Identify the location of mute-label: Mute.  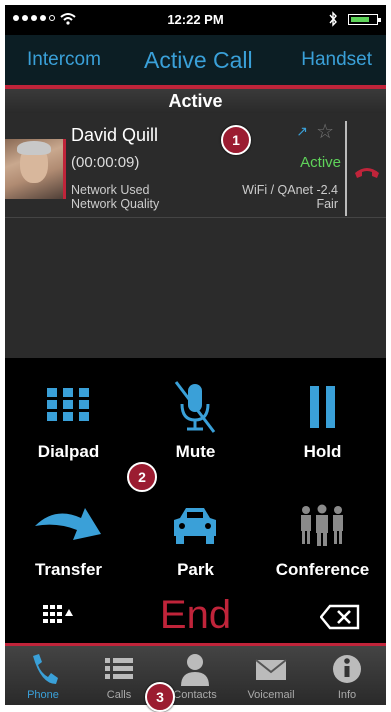
(195, 451).